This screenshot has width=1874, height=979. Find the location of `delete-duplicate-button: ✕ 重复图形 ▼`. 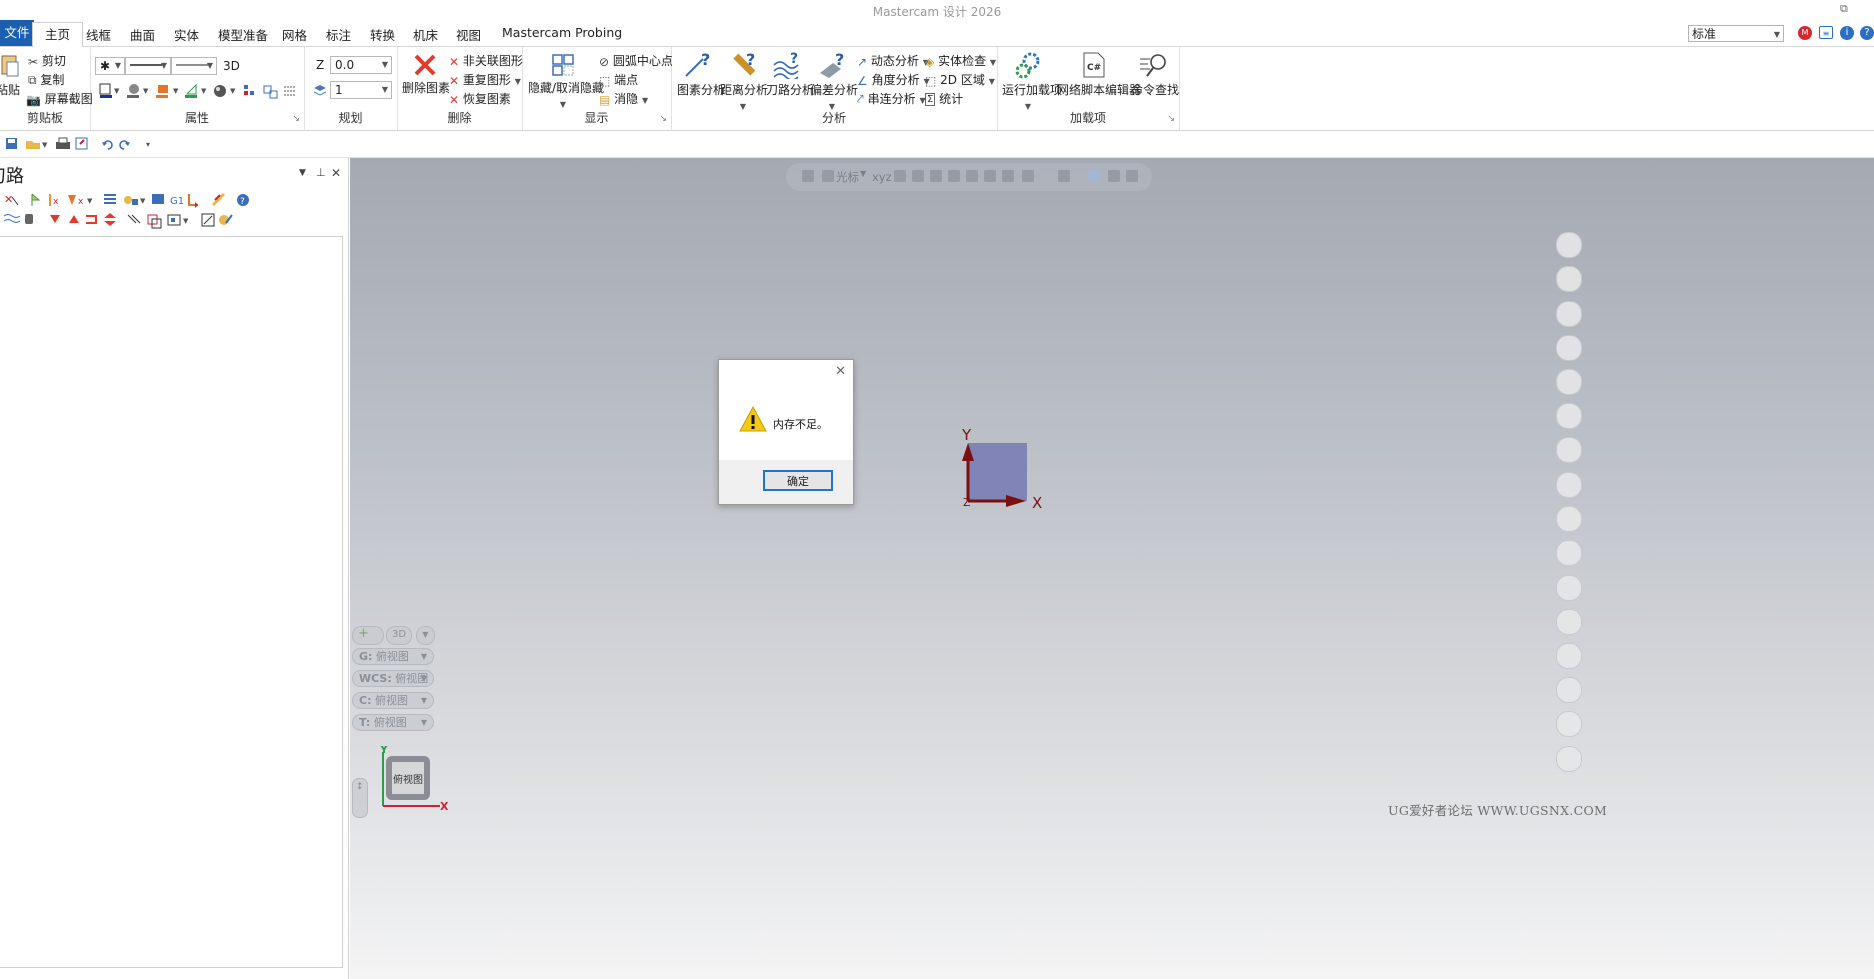

delete-duplicate-button: ✕ 重复图形 ▼ is located at coordinates (485, 79).